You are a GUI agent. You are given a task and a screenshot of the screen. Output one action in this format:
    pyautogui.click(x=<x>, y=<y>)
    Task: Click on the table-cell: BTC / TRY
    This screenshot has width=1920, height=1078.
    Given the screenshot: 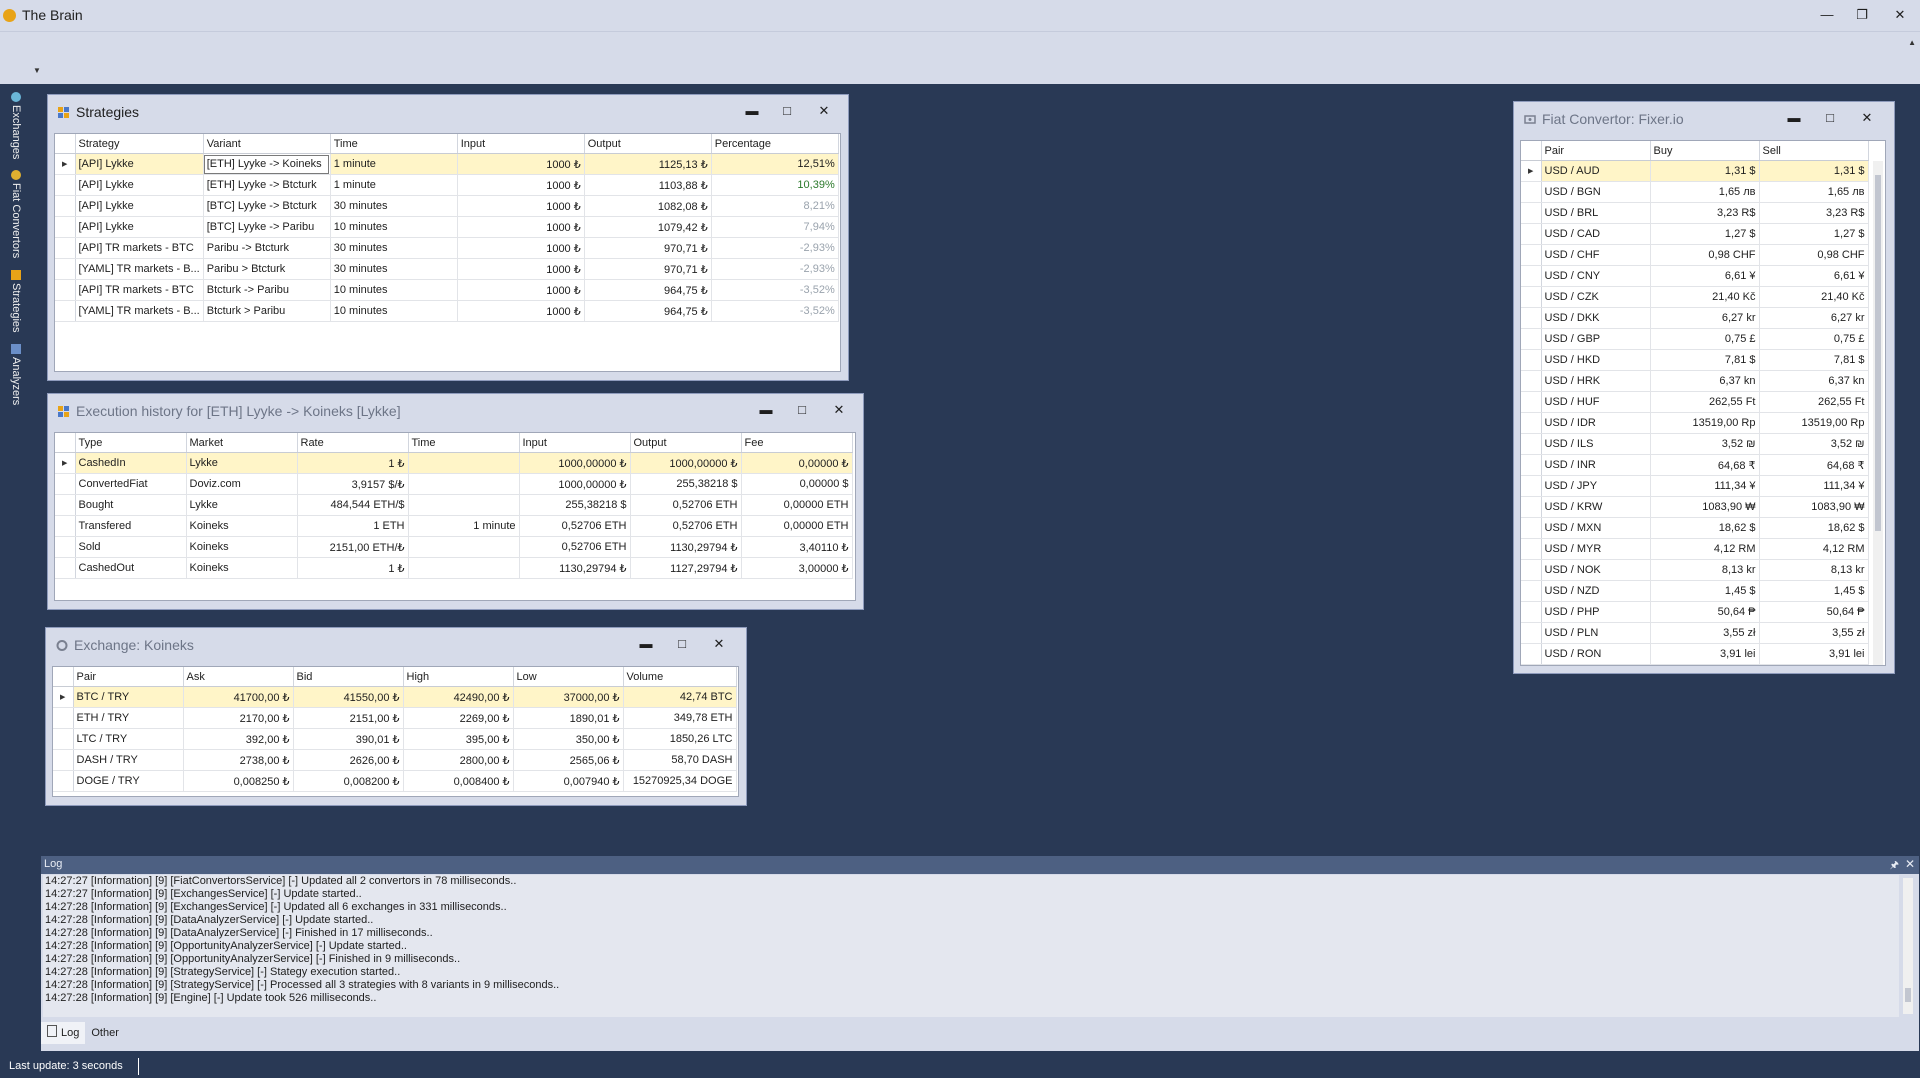 What is the action you would take?
    pyautogui.click(x=128, y=697)
    